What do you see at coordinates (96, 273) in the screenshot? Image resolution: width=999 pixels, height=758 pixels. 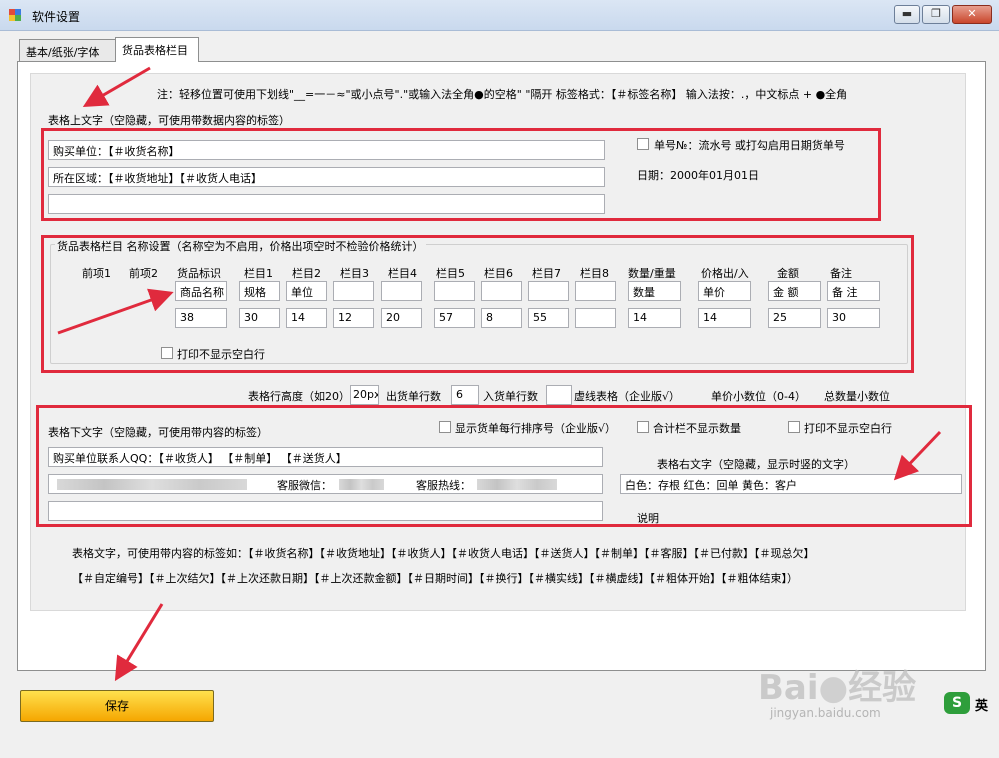 I see `header-front1: 前项1` at bounding box center [96, 273].